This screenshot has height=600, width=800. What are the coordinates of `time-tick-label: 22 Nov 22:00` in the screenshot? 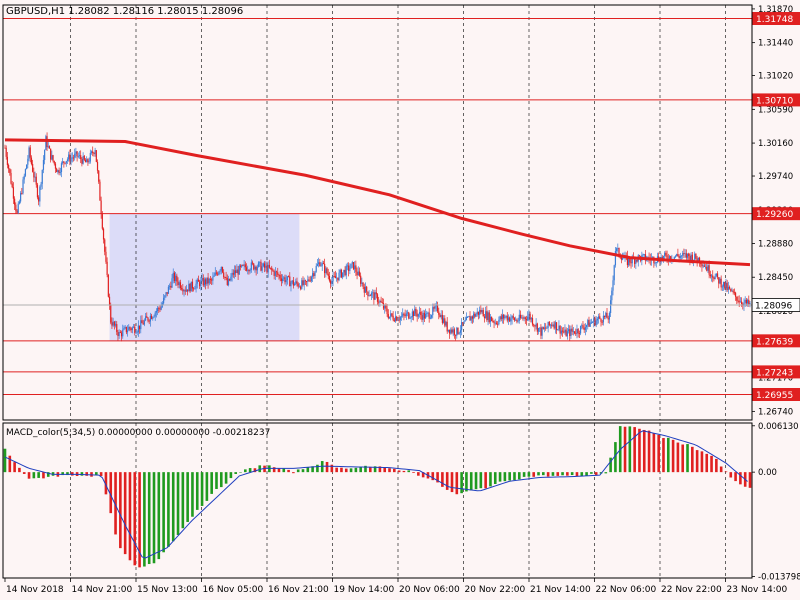 It's located at (691, 590).